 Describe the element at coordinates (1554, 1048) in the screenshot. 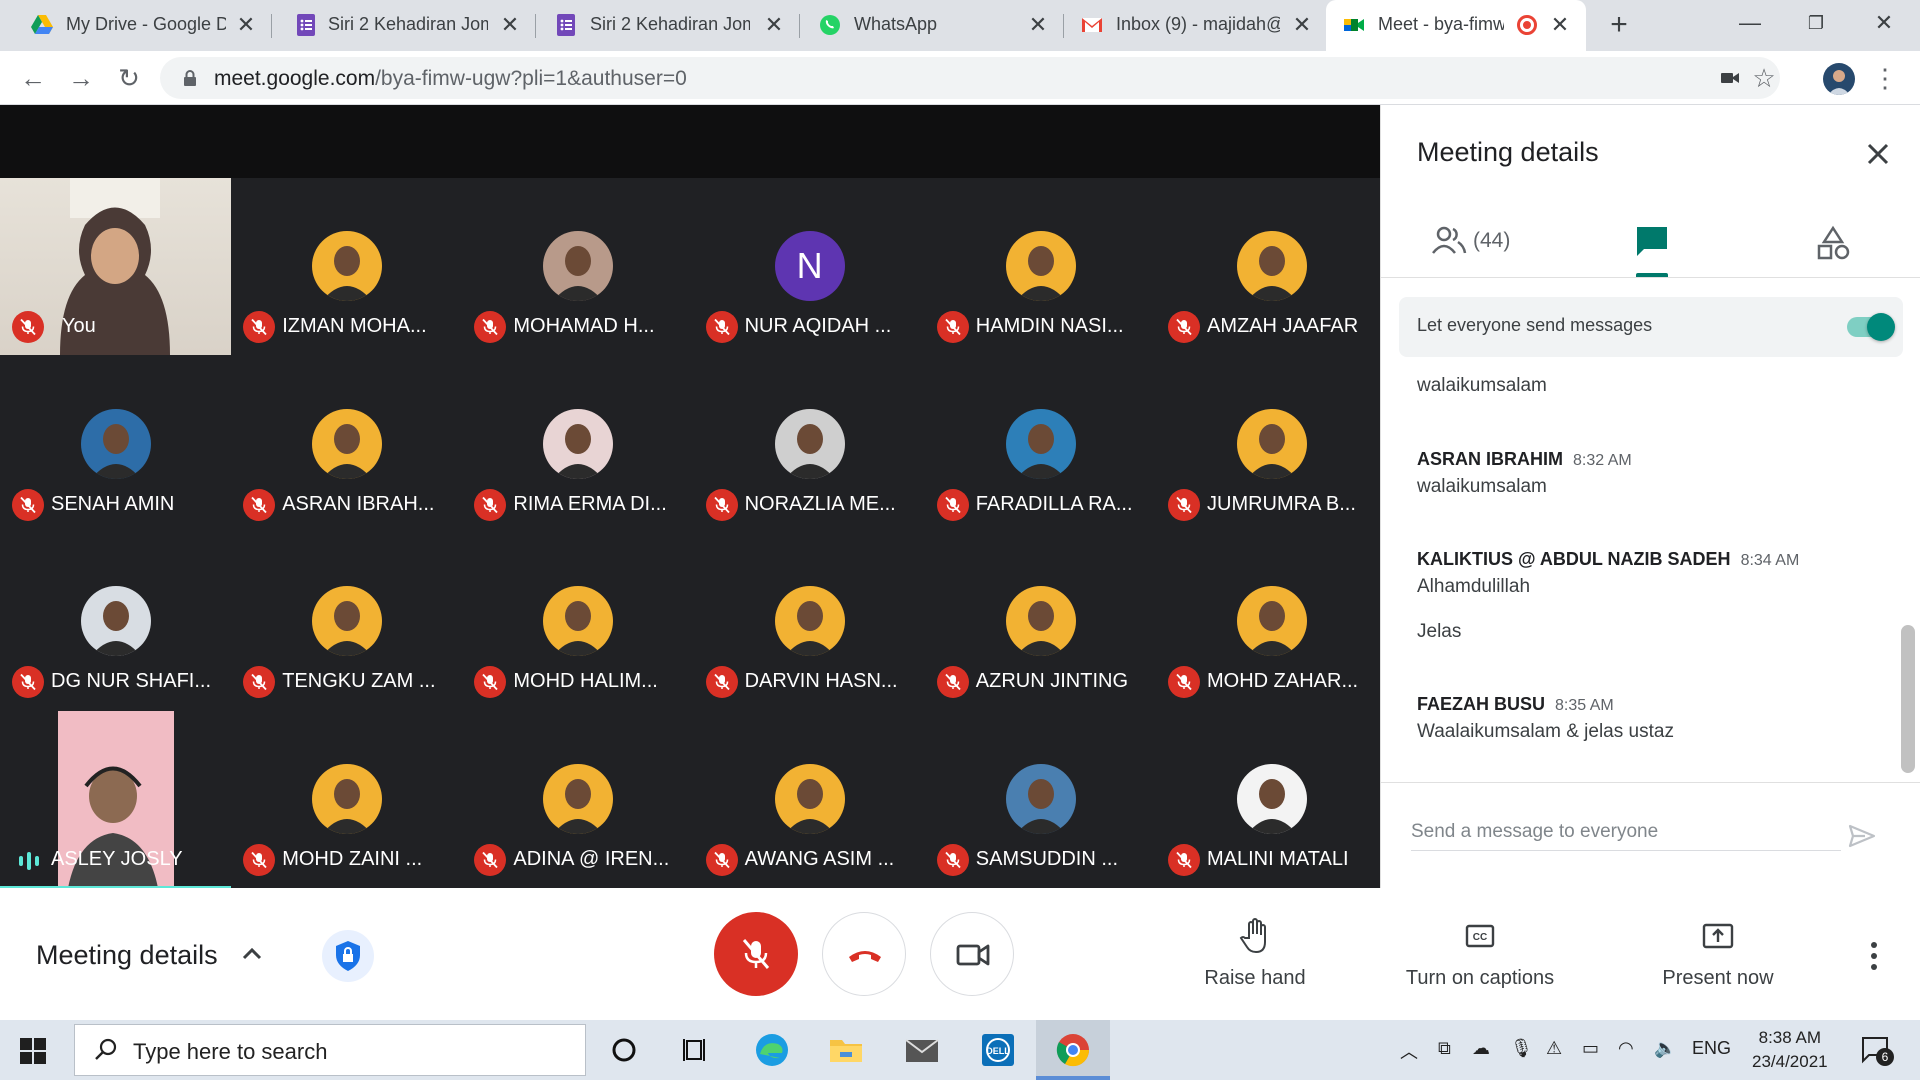

I see `network-warning-icon: ⚠` at that location.